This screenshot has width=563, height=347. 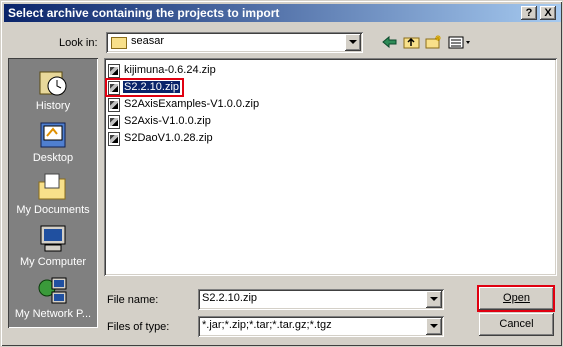 I want to click on my-documents-icon, so click(x=53, y=187).